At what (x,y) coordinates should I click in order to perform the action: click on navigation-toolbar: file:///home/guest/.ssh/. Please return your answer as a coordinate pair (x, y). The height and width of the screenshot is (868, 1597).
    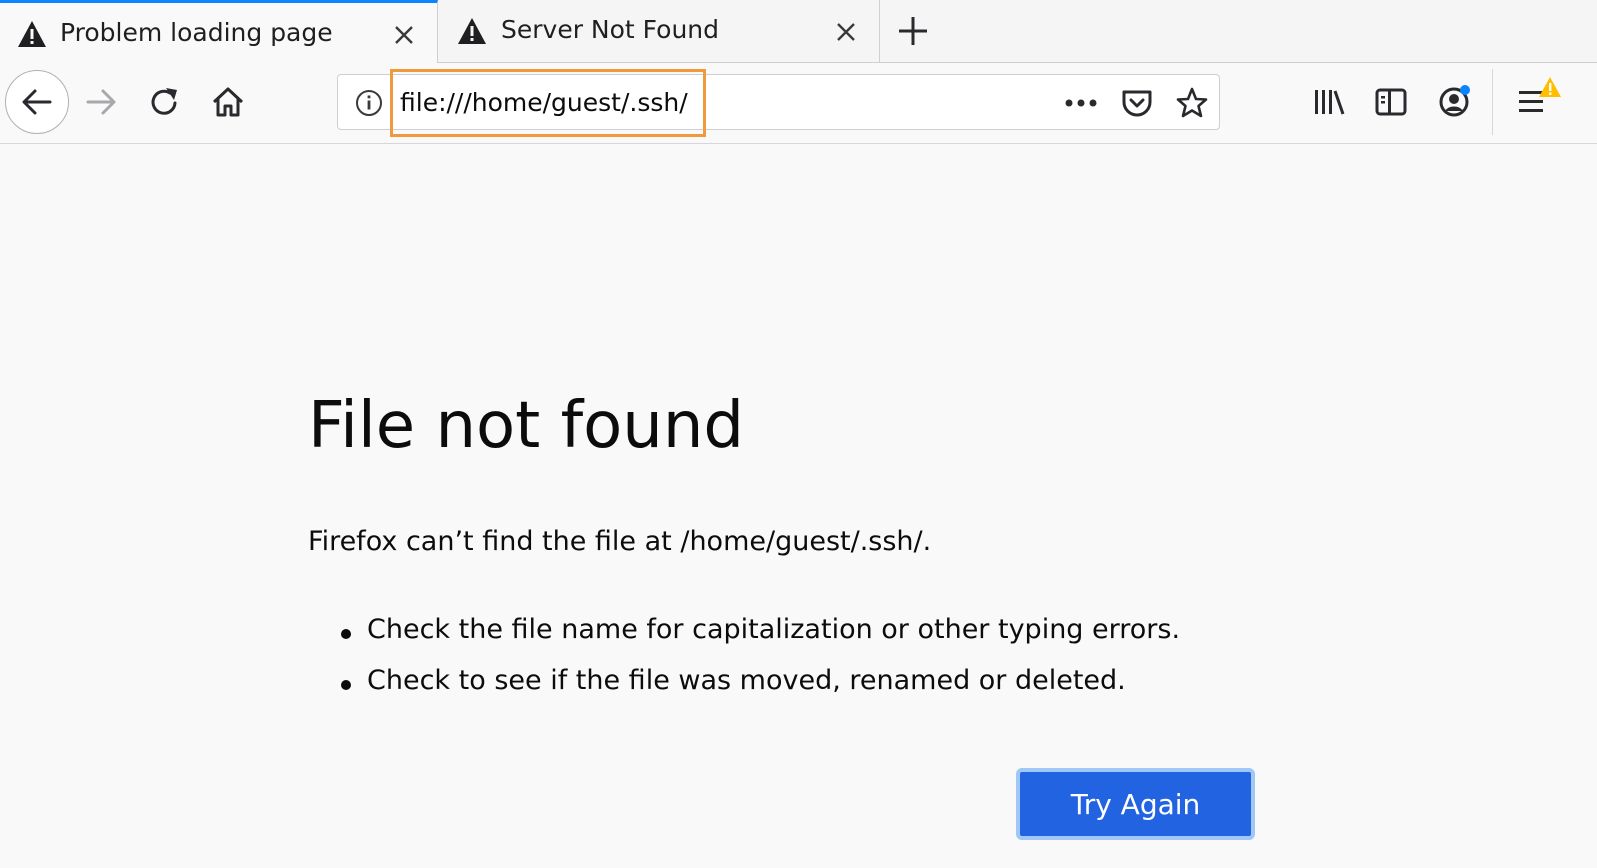
    Looking at the image, I should click on (798, 103).